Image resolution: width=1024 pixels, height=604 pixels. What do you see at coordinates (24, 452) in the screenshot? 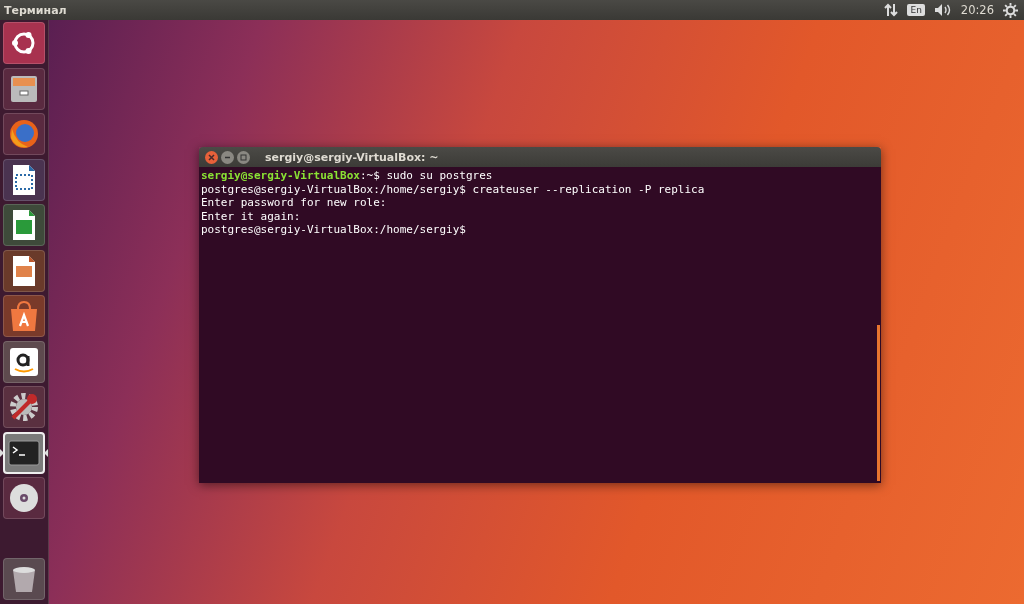
I see `terminal-launcher-button` at bounding box center [24, 452].